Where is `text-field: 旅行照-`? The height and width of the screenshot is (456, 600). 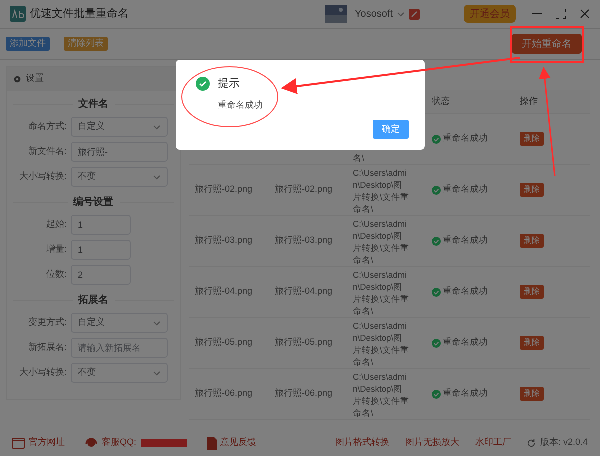
text-field: 旅行照- is located at coordinates (119, 152).